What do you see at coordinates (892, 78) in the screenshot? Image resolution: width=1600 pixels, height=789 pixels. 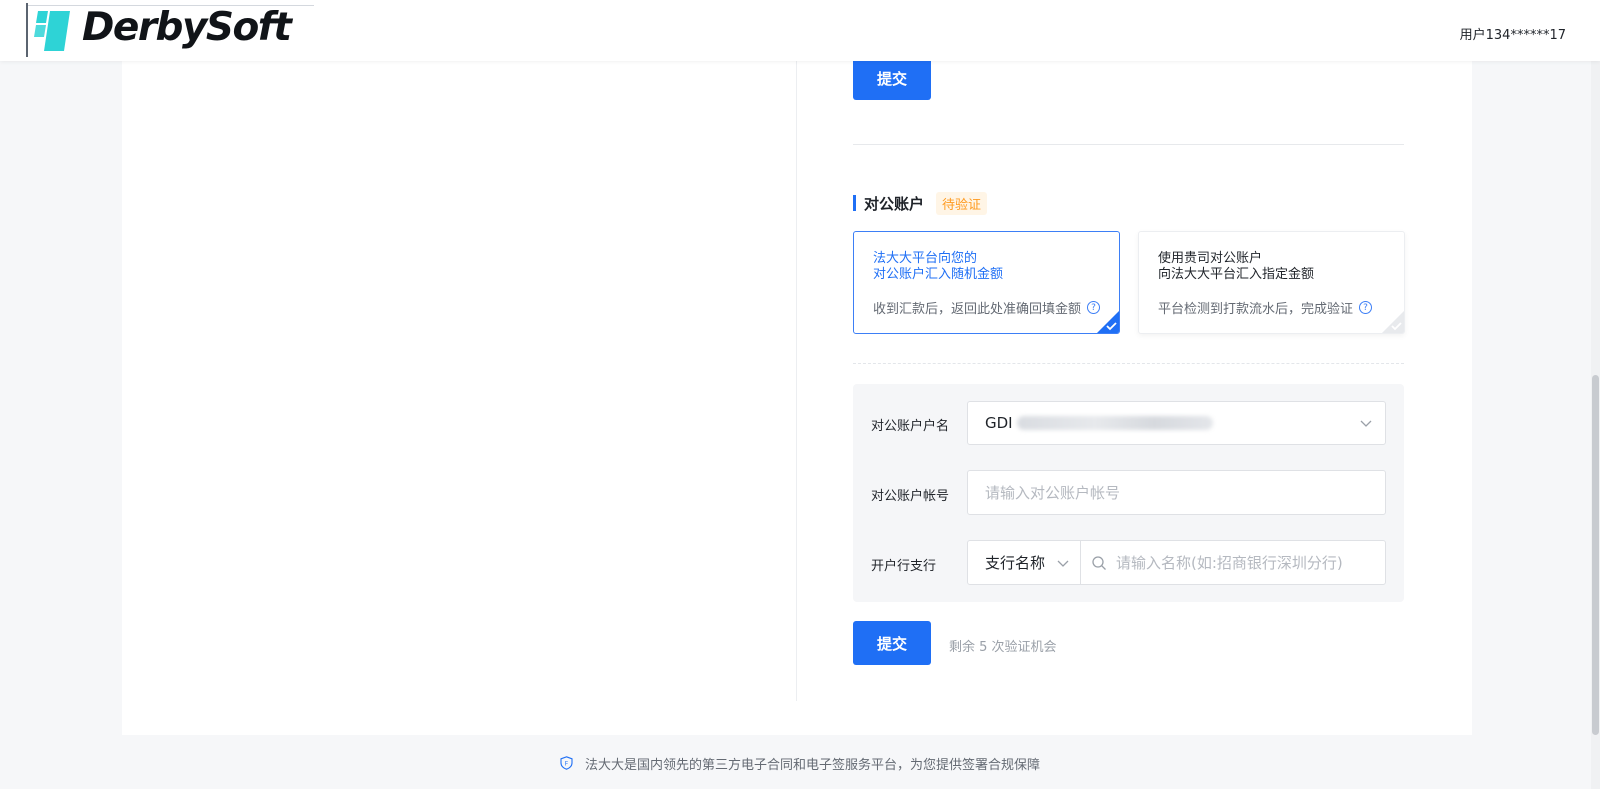 I see `top-submit-button: 提交` at bounding box center [892, 78].